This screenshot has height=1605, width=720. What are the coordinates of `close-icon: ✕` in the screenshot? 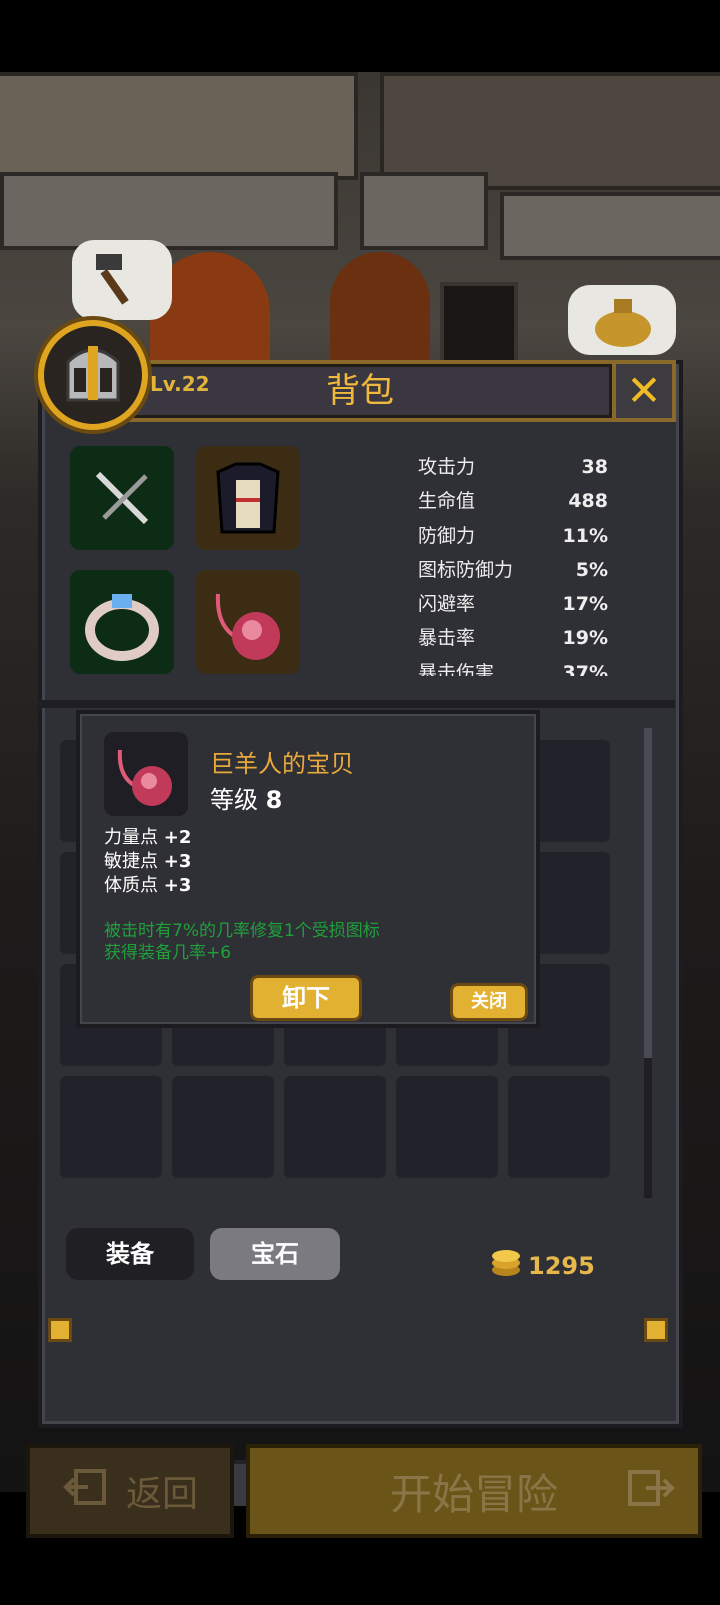 It's located at (644, 390).